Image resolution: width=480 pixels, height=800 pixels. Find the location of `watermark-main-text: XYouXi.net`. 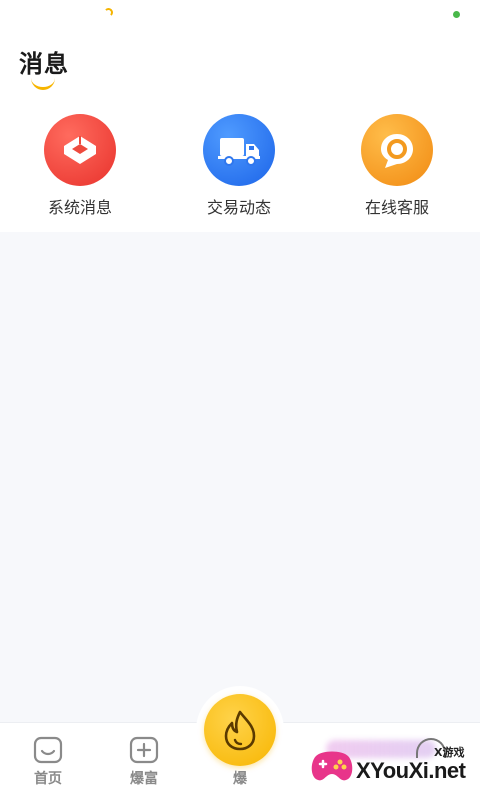

watermark-main-text: XYouXi.net is located at coordinates (411, 770).